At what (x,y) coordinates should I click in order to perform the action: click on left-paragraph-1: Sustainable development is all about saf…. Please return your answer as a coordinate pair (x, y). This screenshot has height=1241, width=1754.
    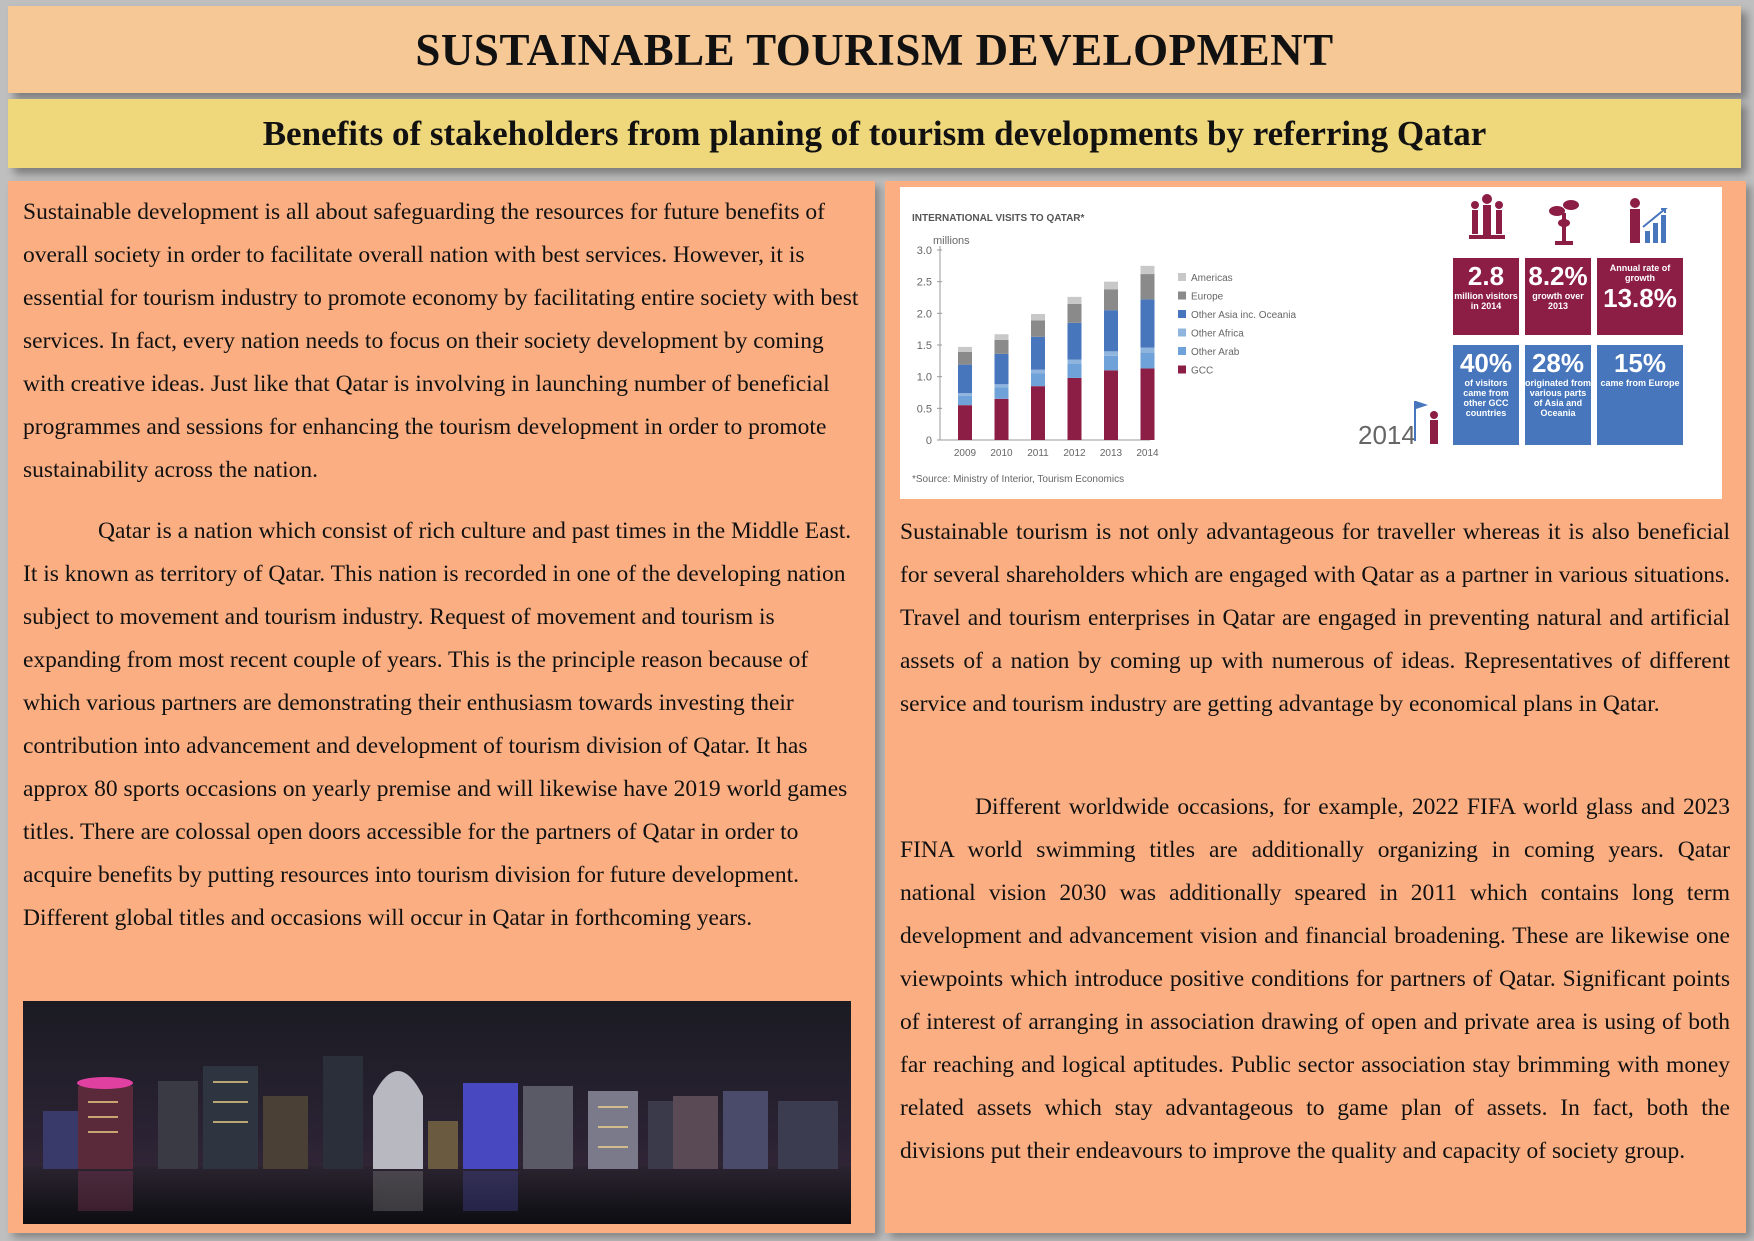
    Looking at the image, I should click on (441, 341).